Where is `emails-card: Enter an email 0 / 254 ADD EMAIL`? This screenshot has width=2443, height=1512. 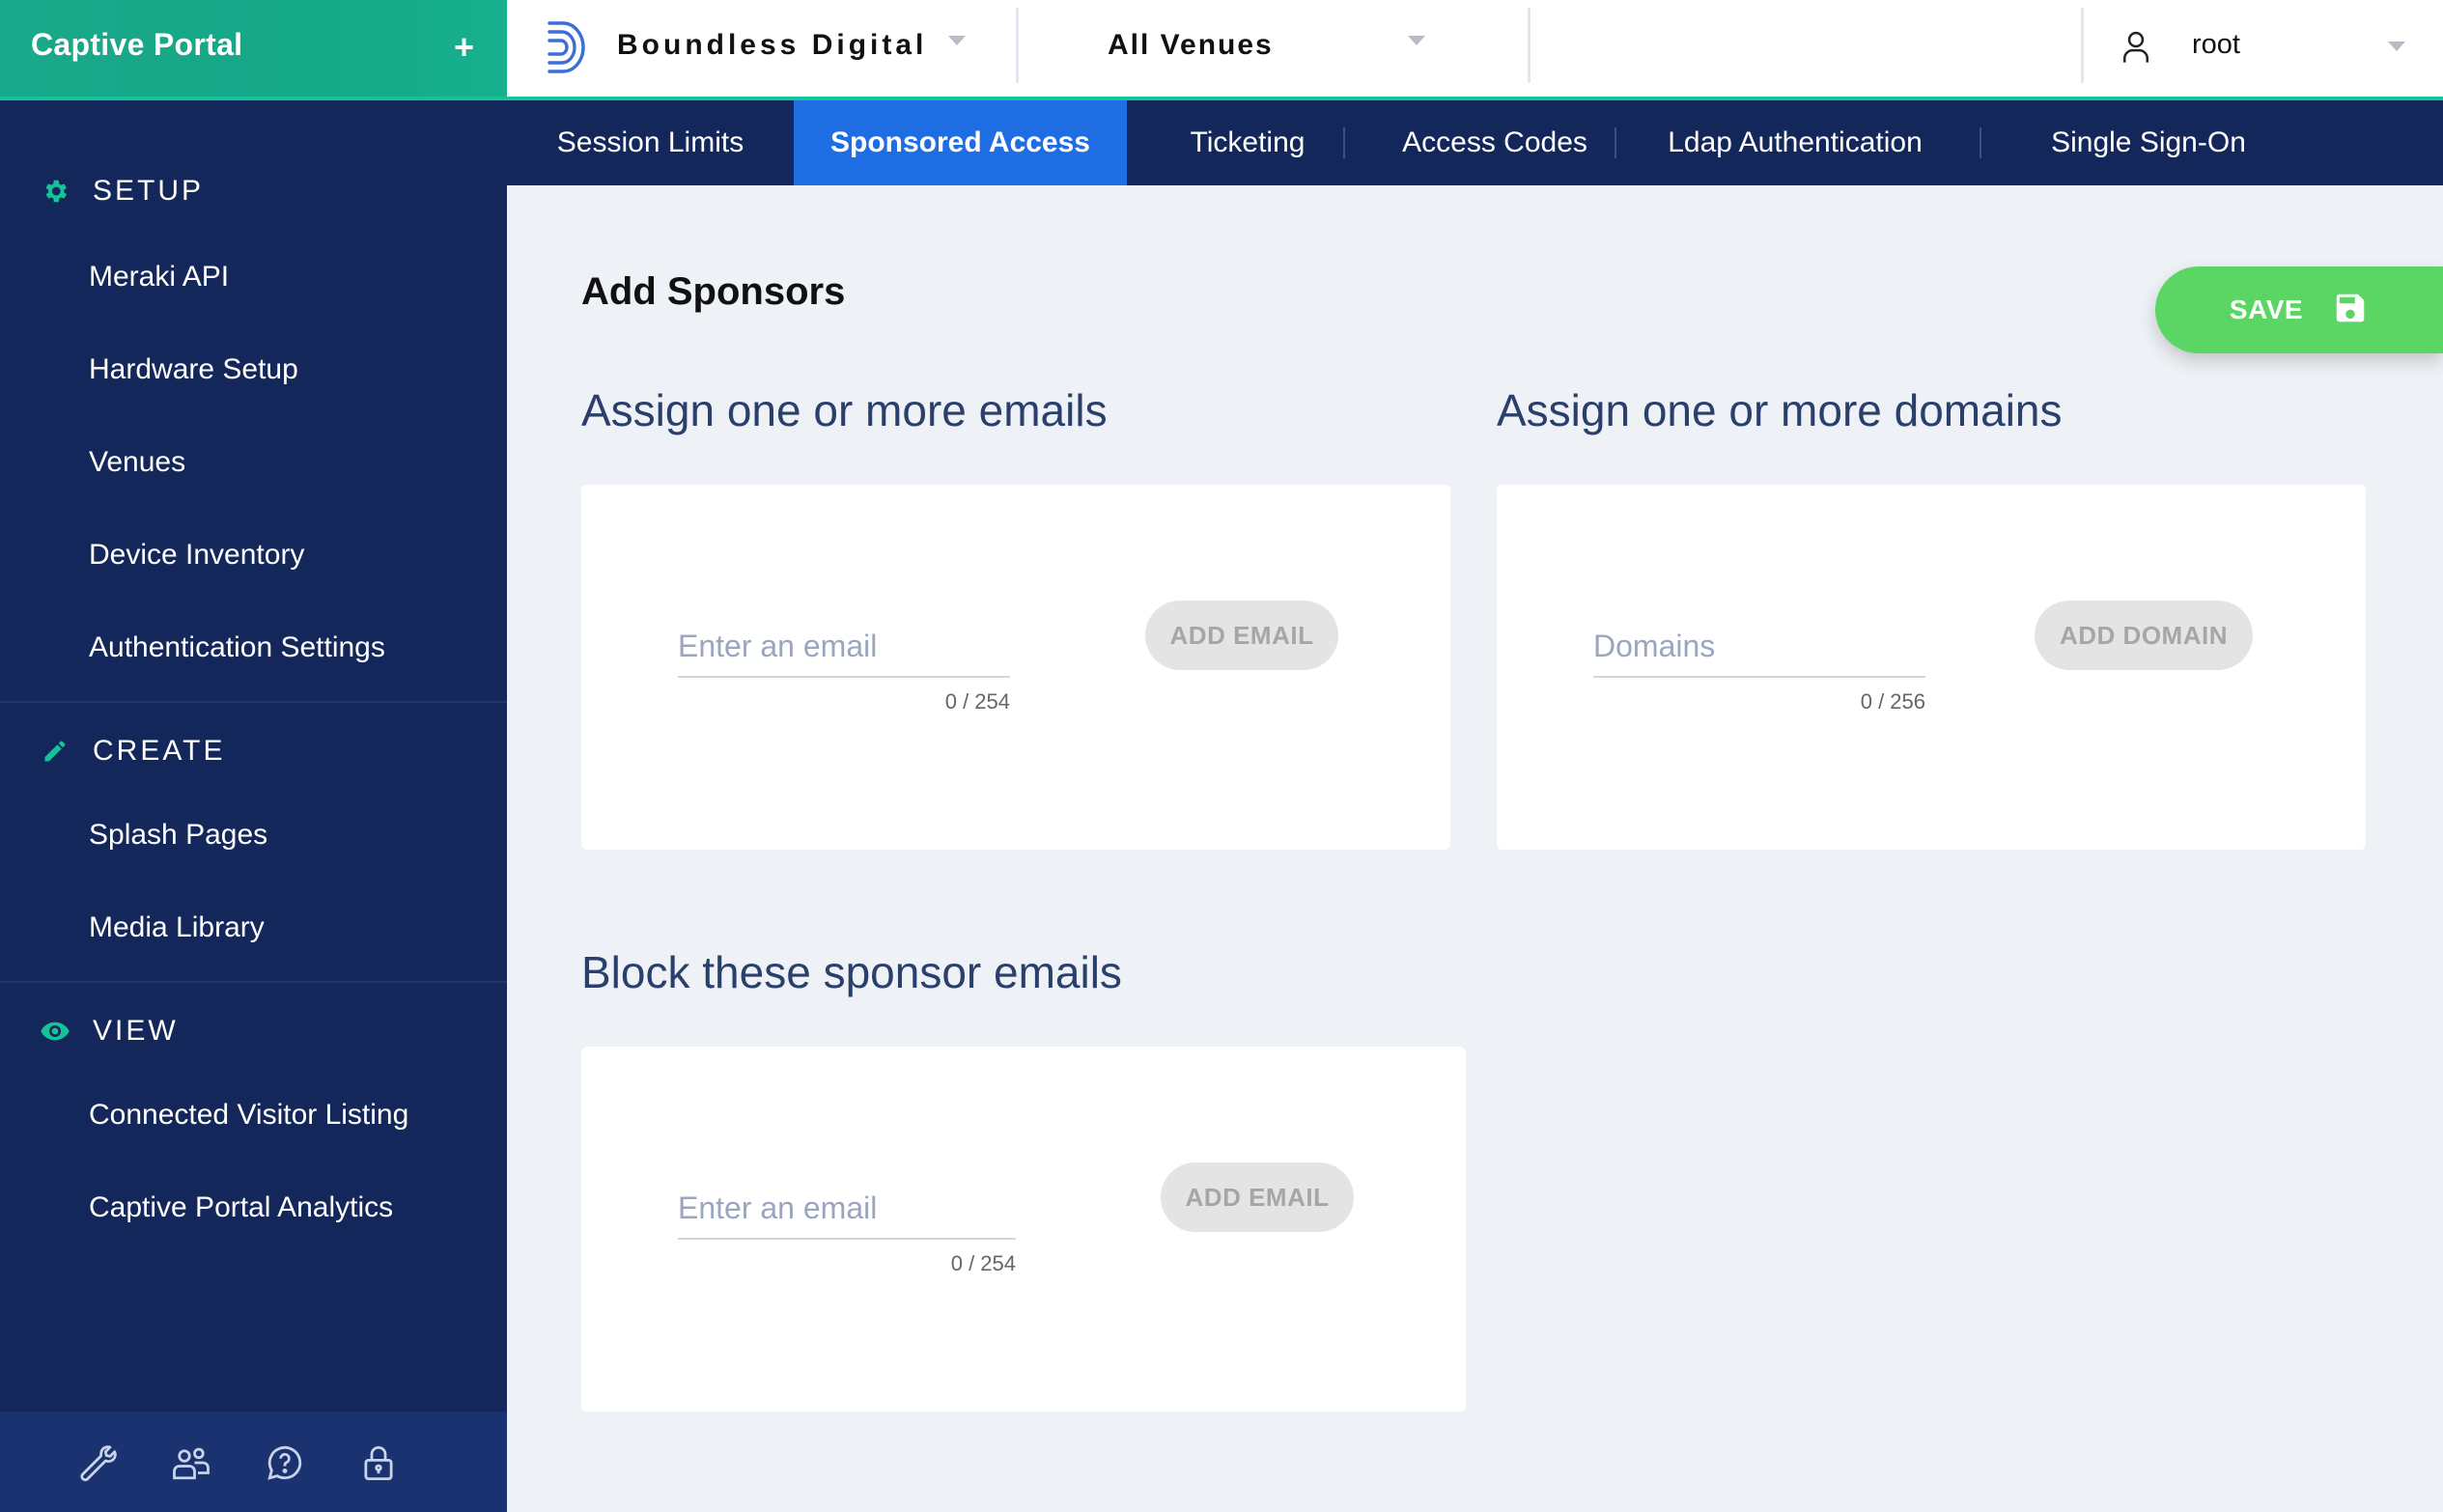
emails-card: Enter an email 0 / 254 ADD EMAIL is located at coordinates (1015, 668).